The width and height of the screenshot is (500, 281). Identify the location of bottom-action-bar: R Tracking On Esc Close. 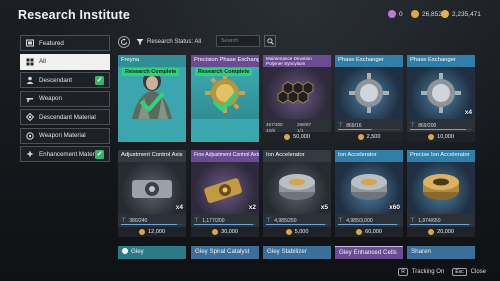
(442, 272).